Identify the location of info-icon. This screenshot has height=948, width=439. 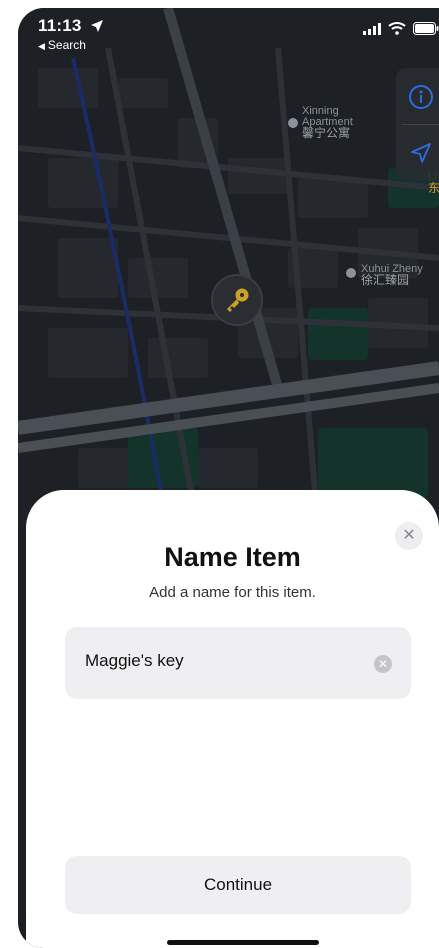
(421, 97).